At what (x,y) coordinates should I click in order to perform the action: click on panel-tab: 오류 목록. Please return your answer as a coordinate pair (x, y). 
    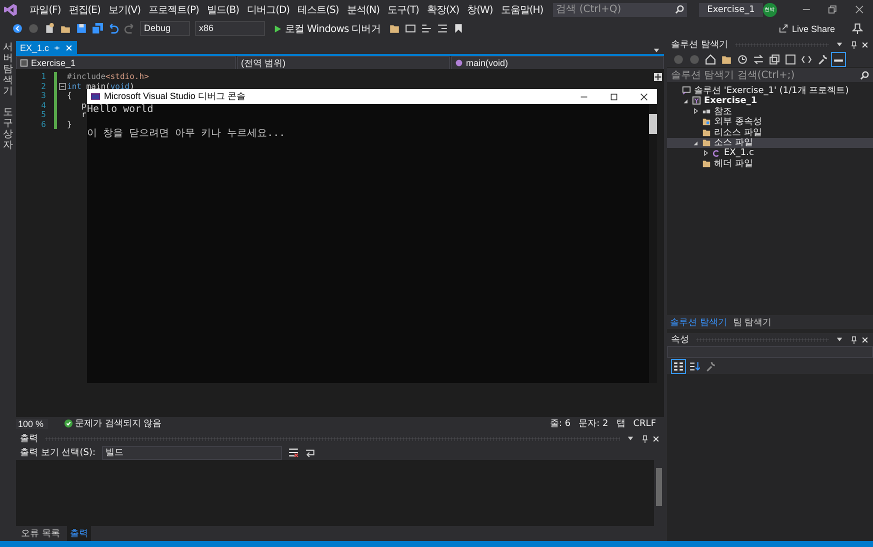
    Looking at the image, I should click on (40, 533).